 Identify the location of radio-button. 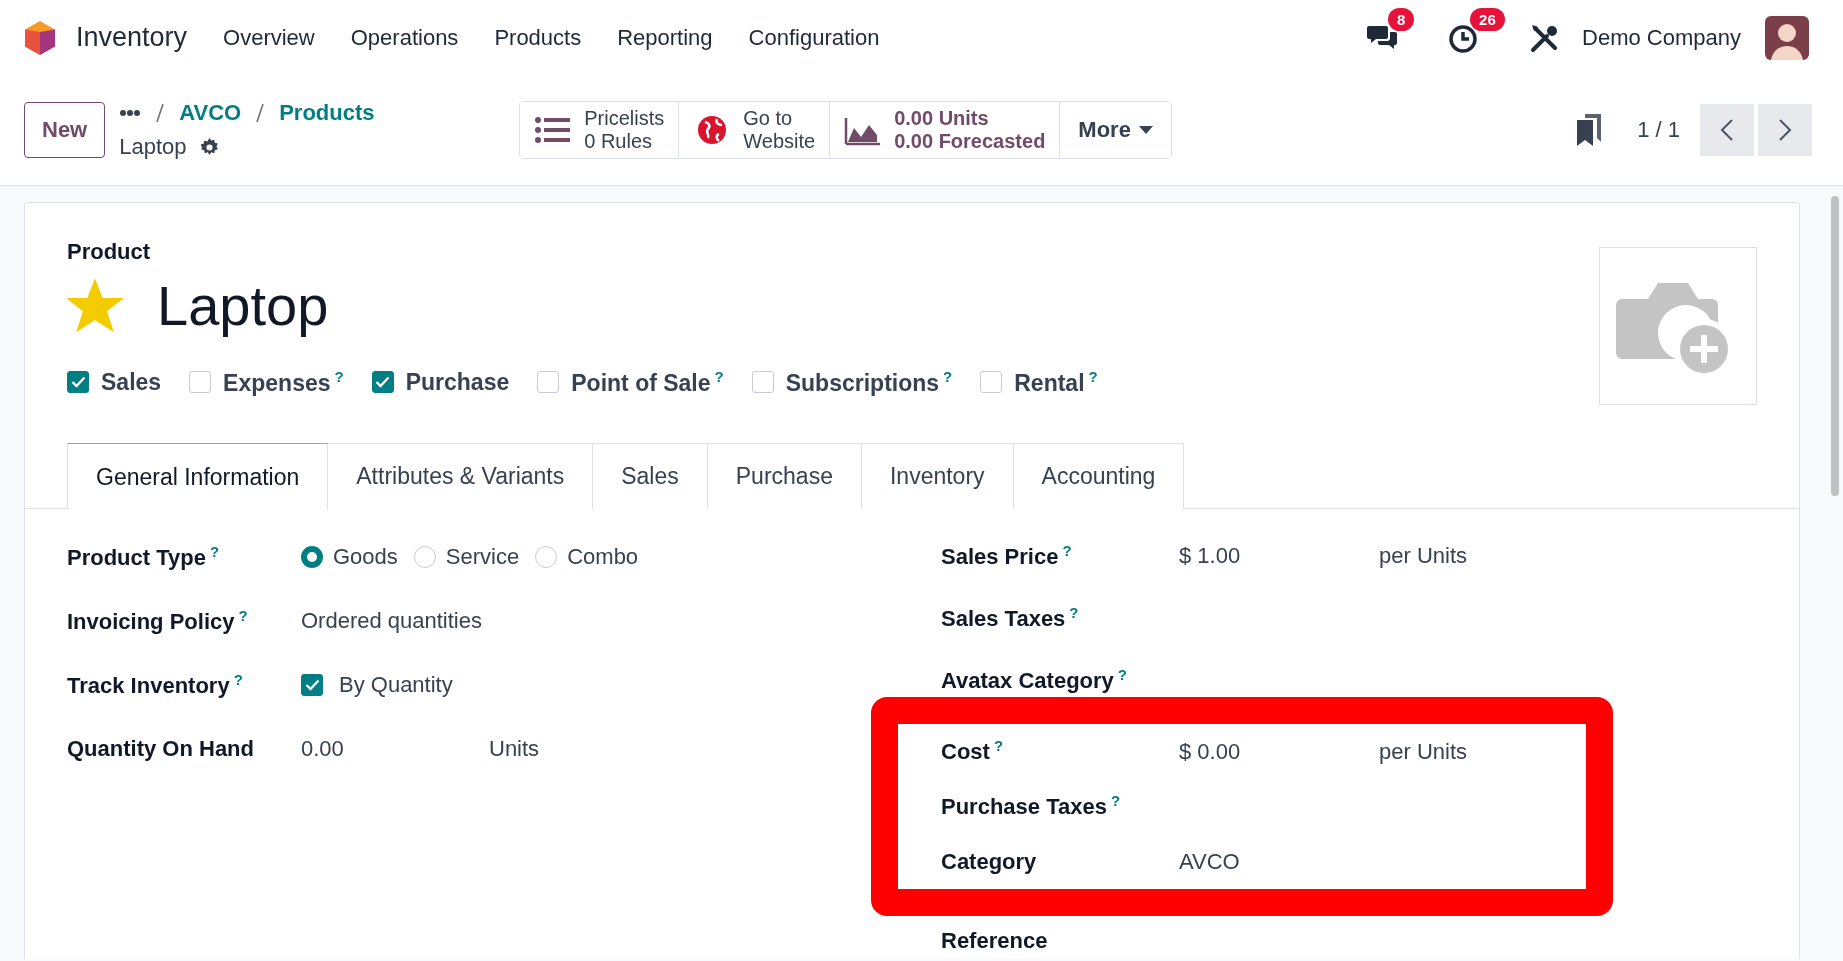
(312, 557).